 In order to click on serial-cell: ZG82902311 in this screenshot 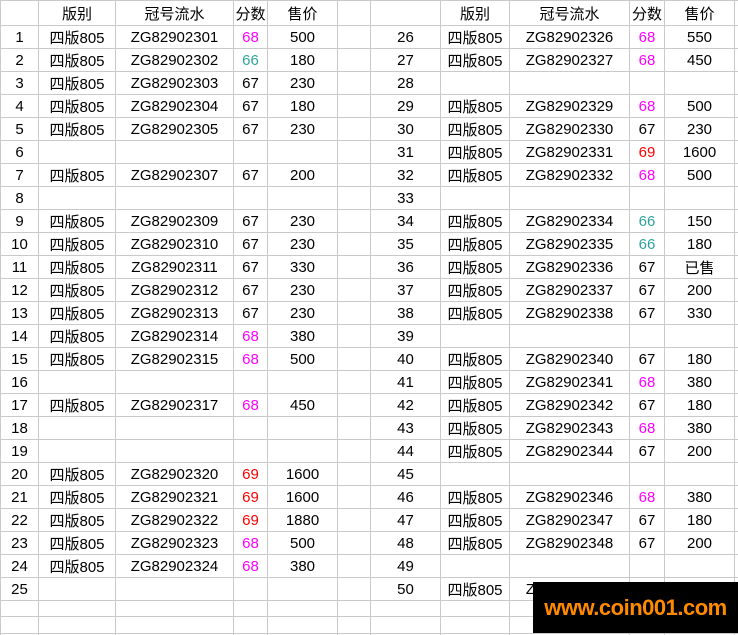, I will do `click(174, 267)`.